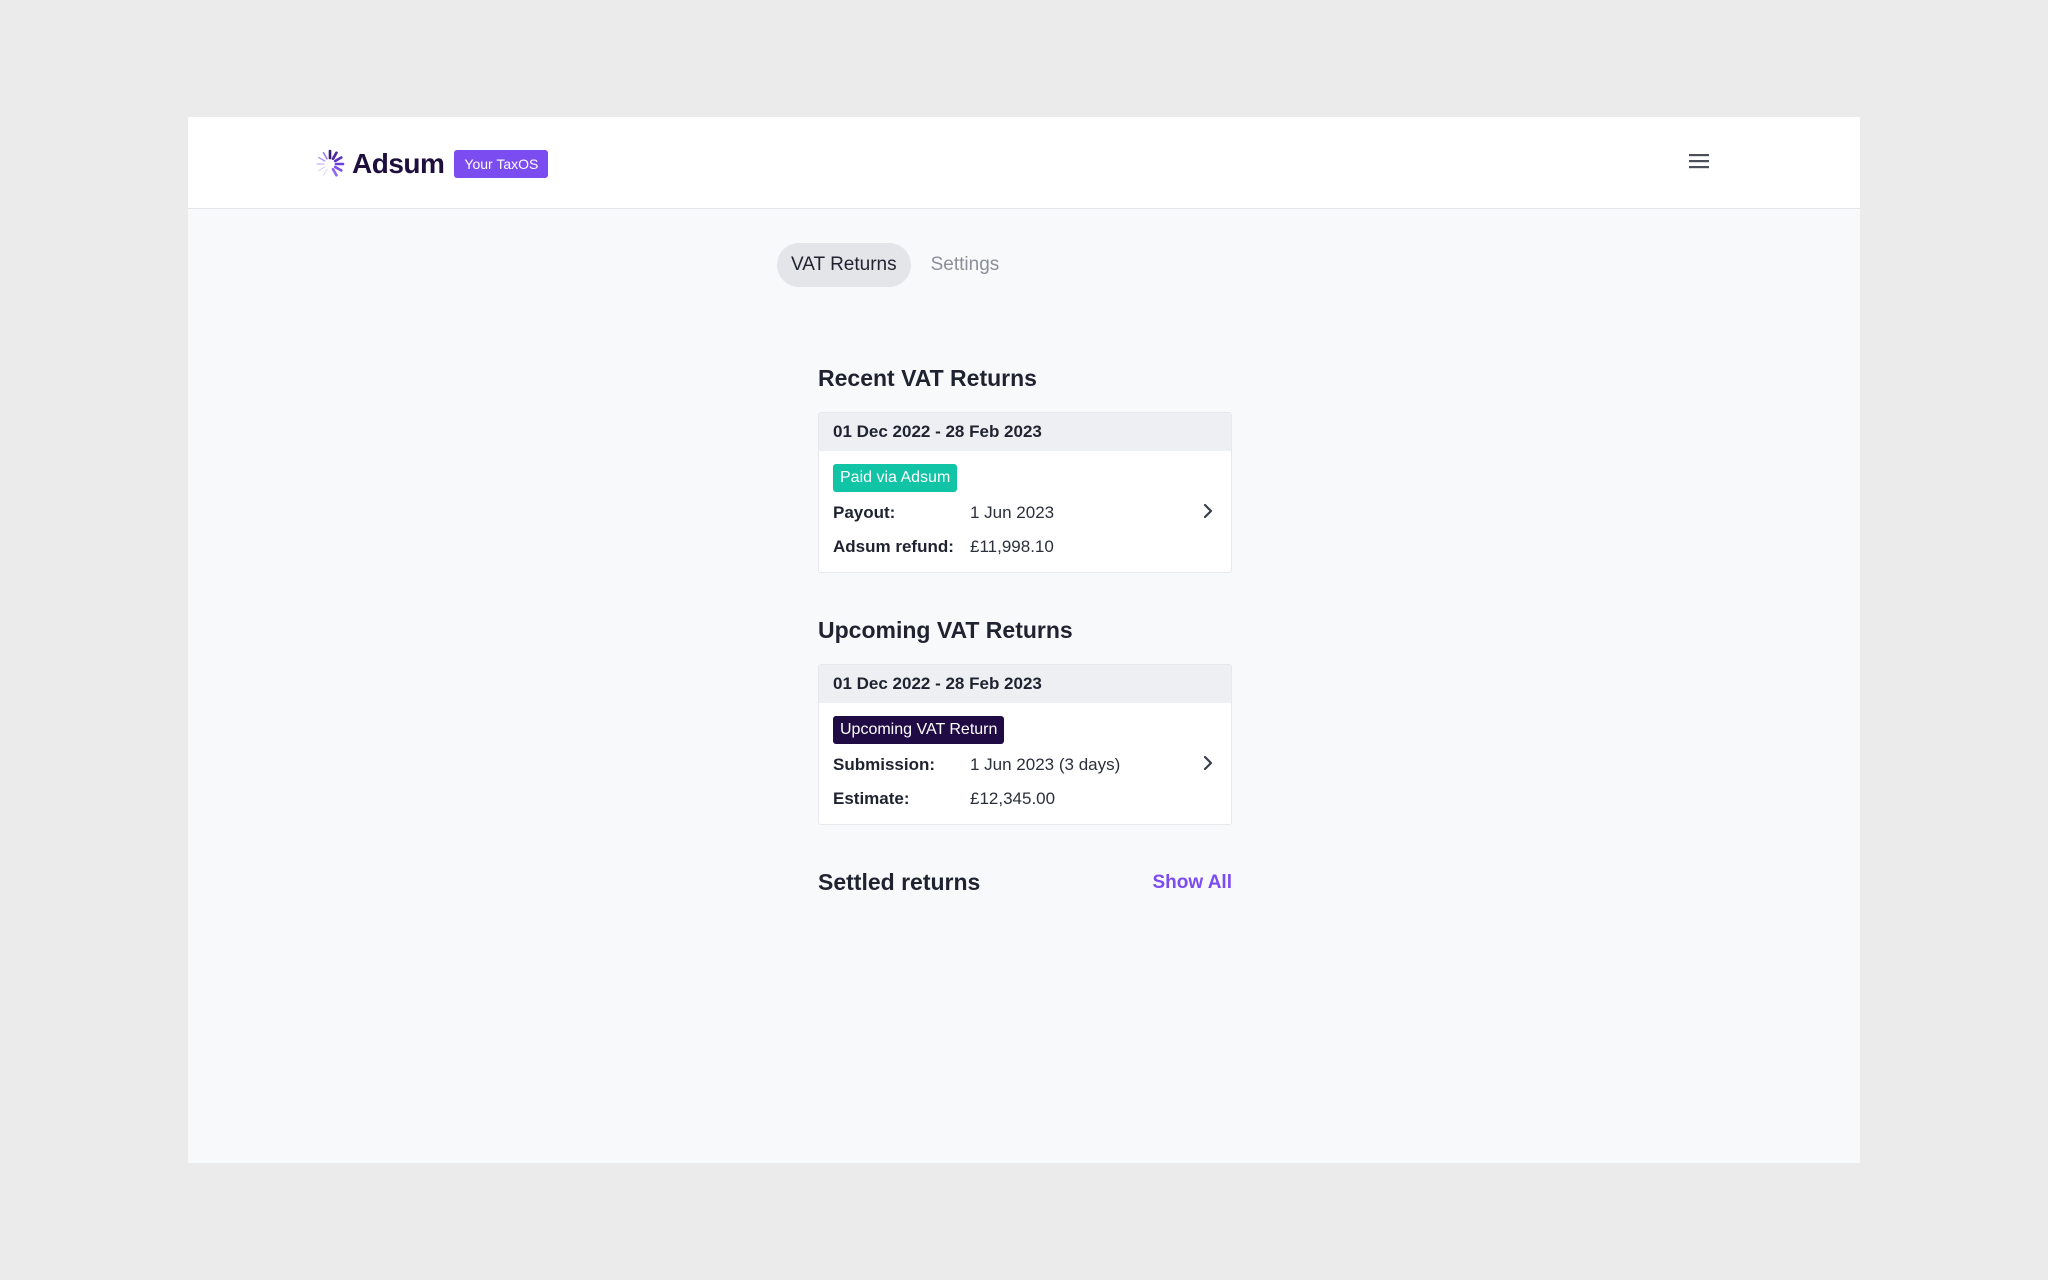  Describe the element at coordinates (965, 265) in the screenshot. I see `tab-settings: Settings` at that location.